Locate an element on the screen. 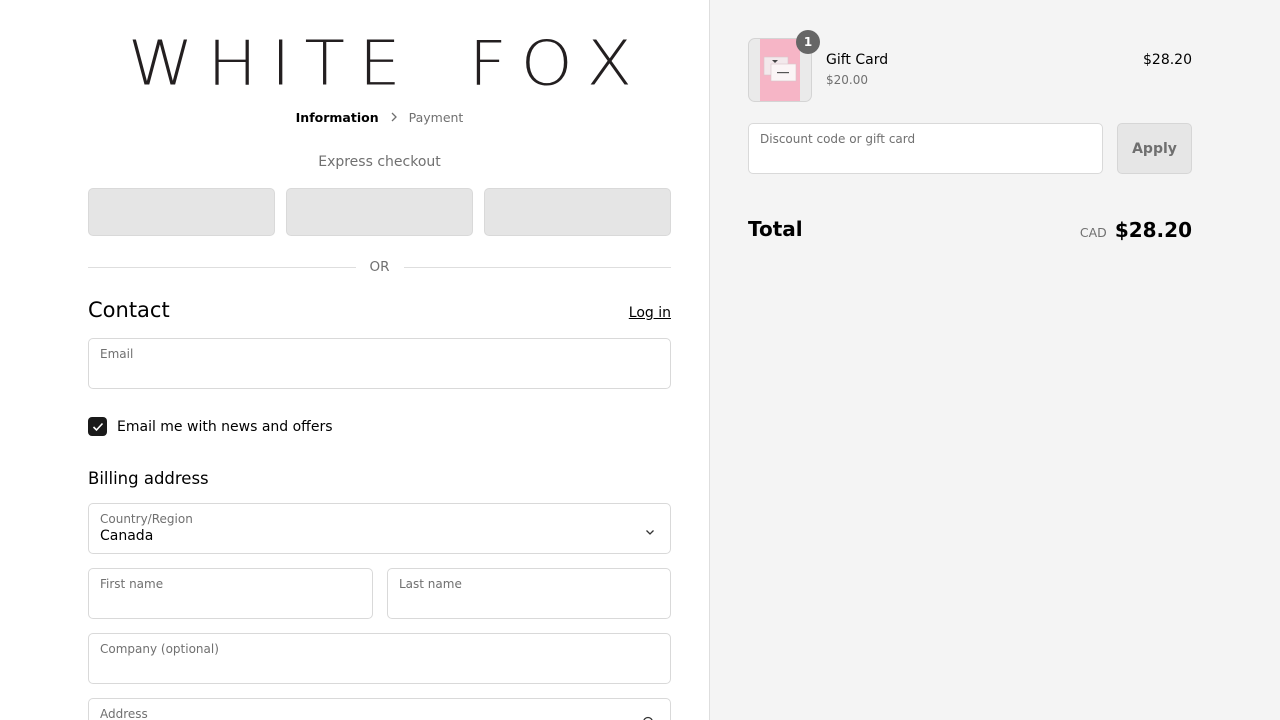  logo-letter: T is located at coordinates (324, 63).